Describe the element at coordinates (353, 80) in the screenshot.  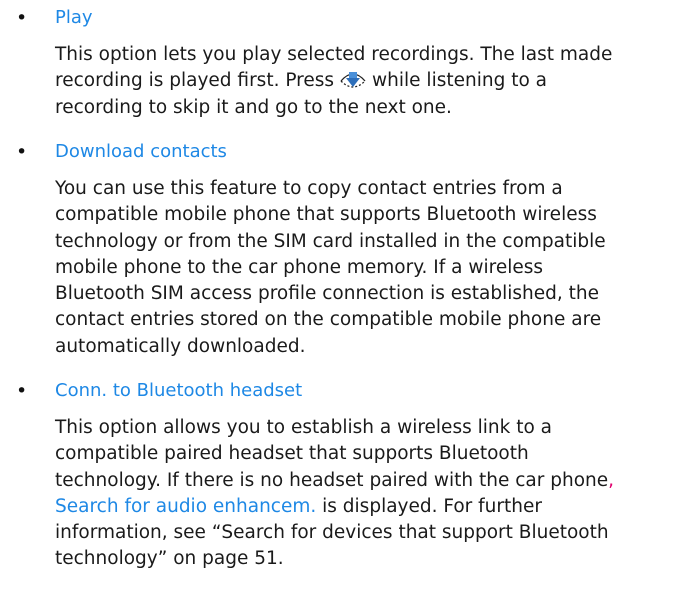
I see `scroll-down-icon` at that location.